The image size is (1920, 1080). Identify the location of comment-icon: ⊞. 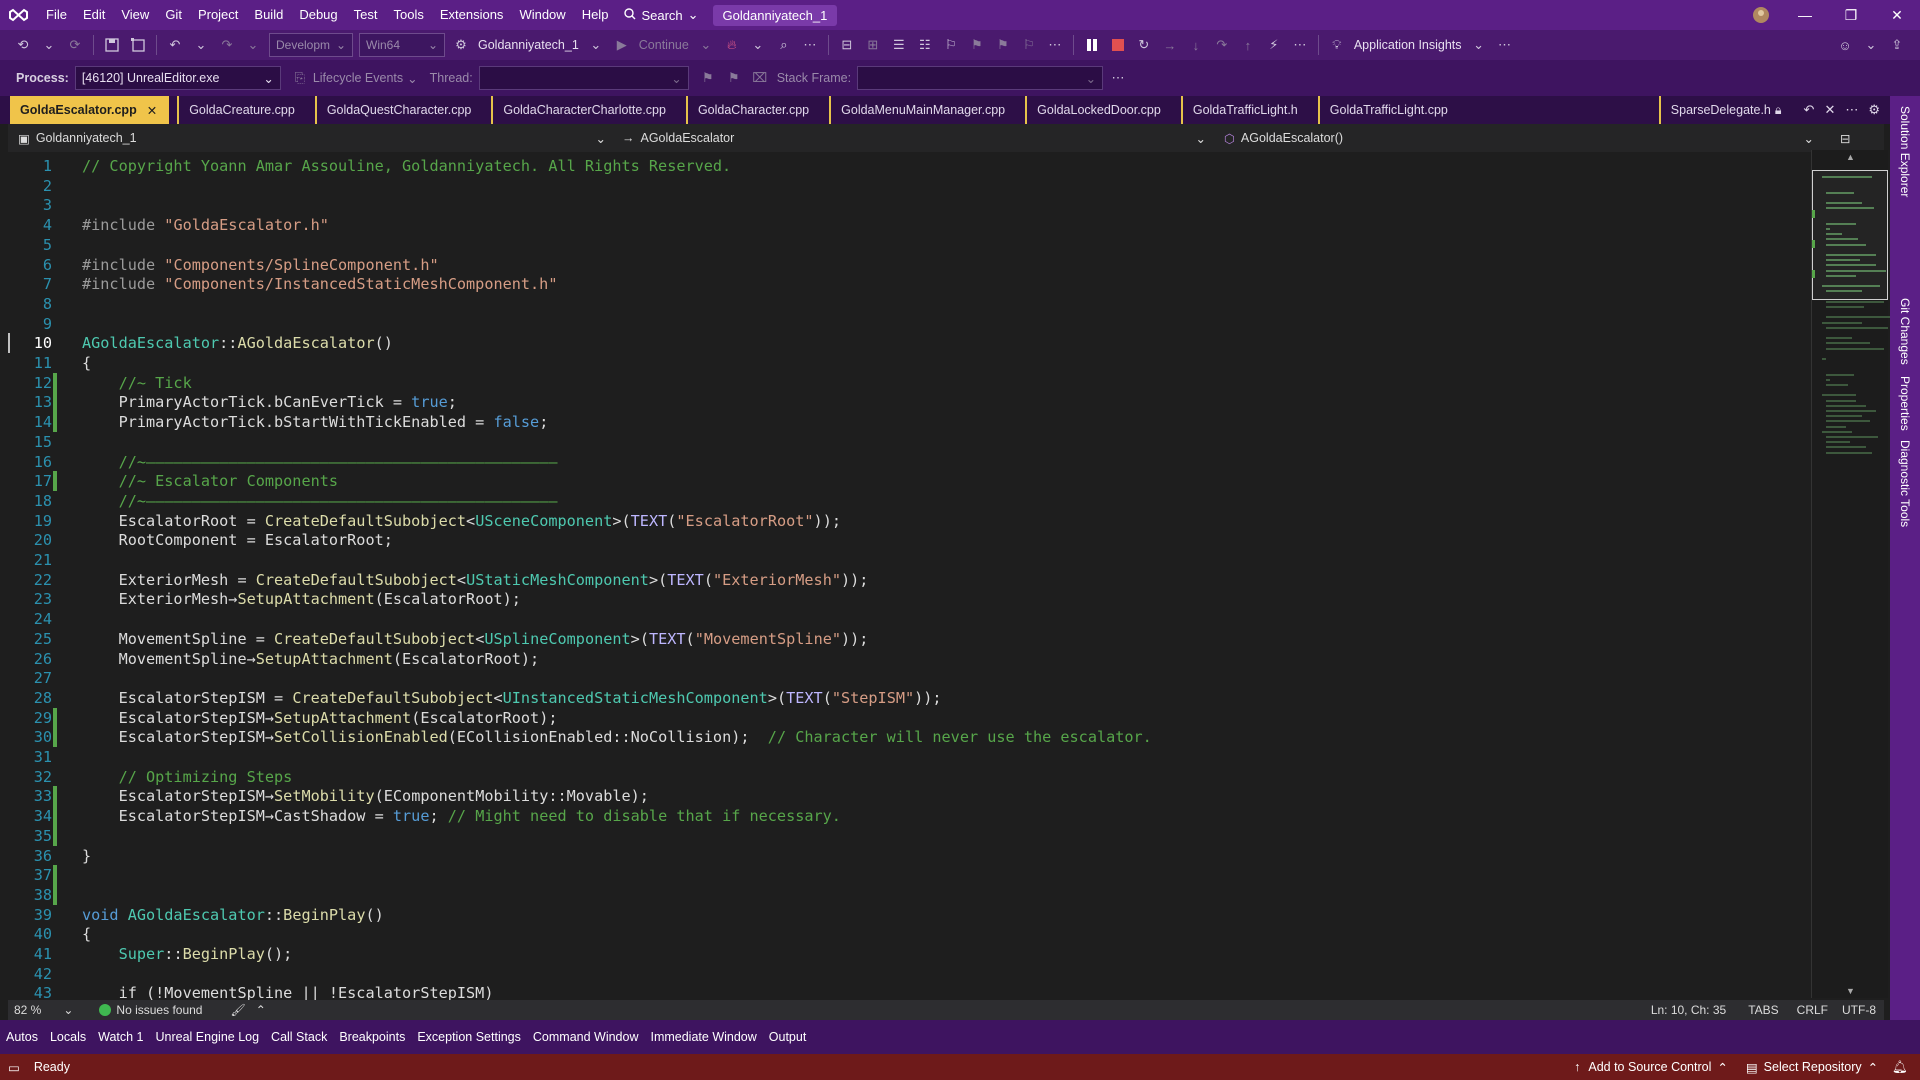
(873, 45).